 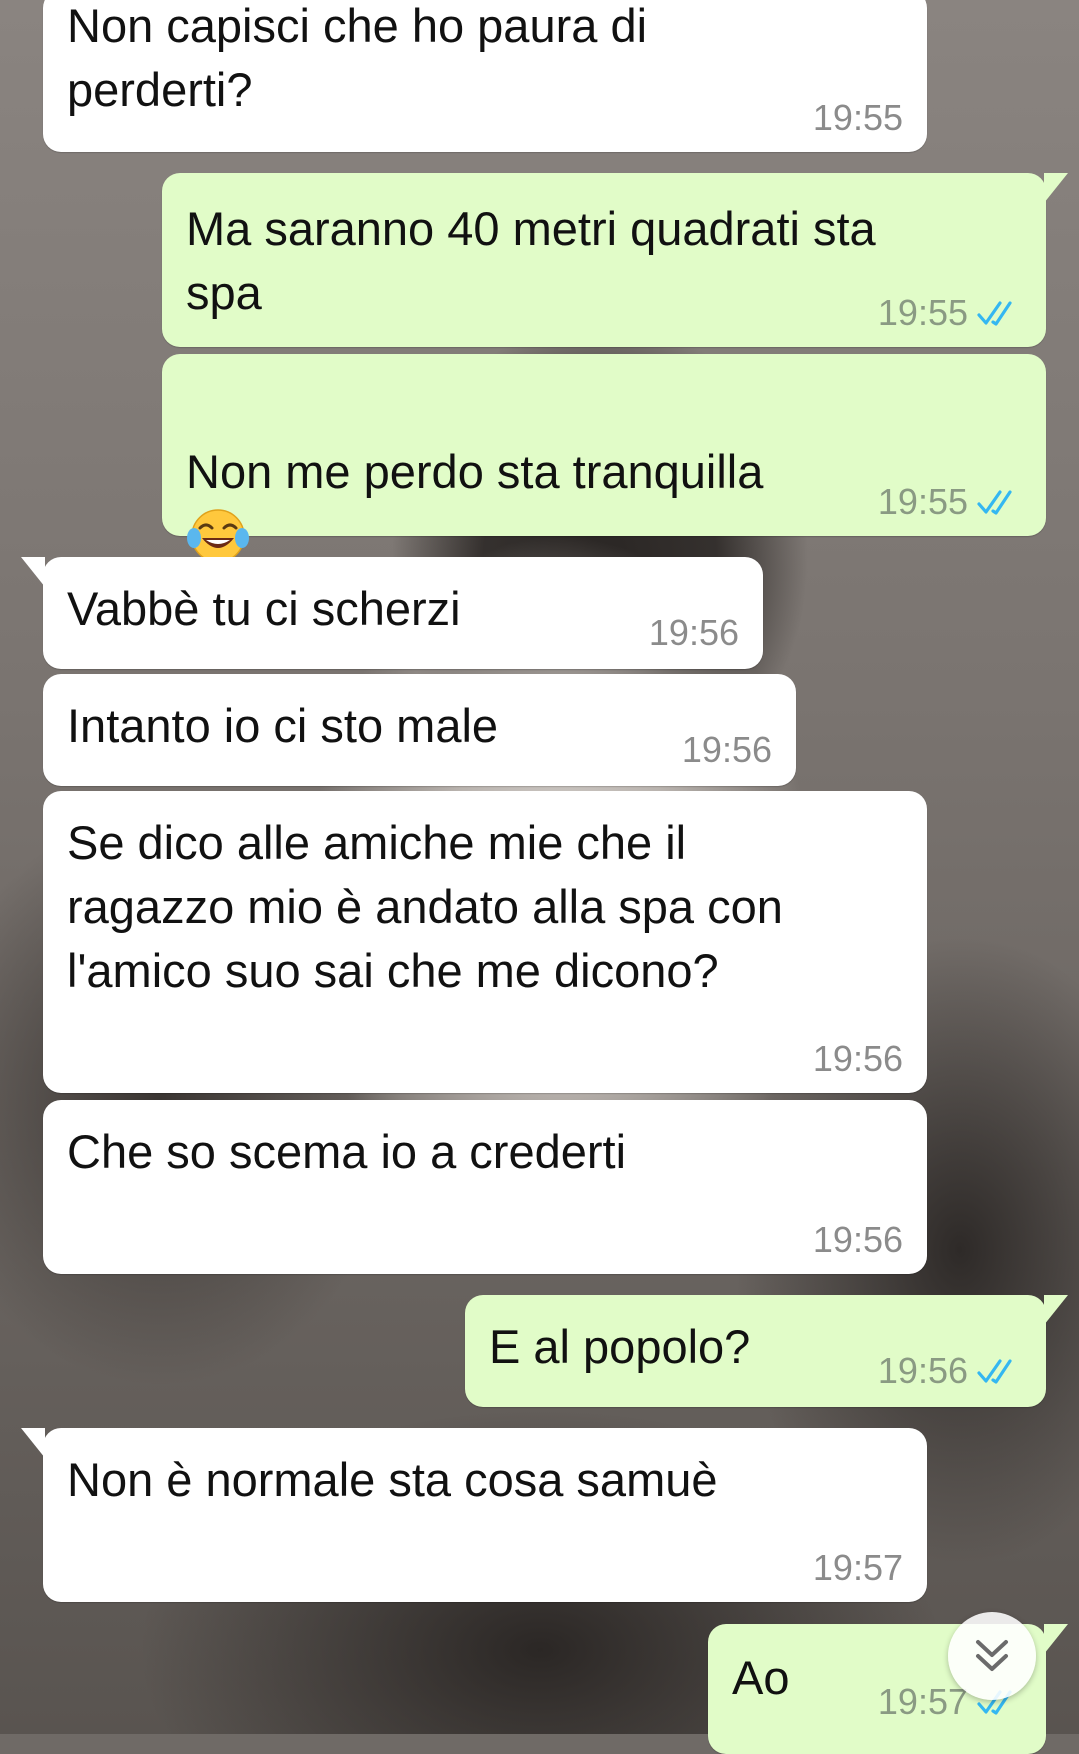 What do you see at coordinates (264, 608) in the screenshot?
I see `message-text: Vabbè tu ci scherzi` at bounding box center [264, 608].